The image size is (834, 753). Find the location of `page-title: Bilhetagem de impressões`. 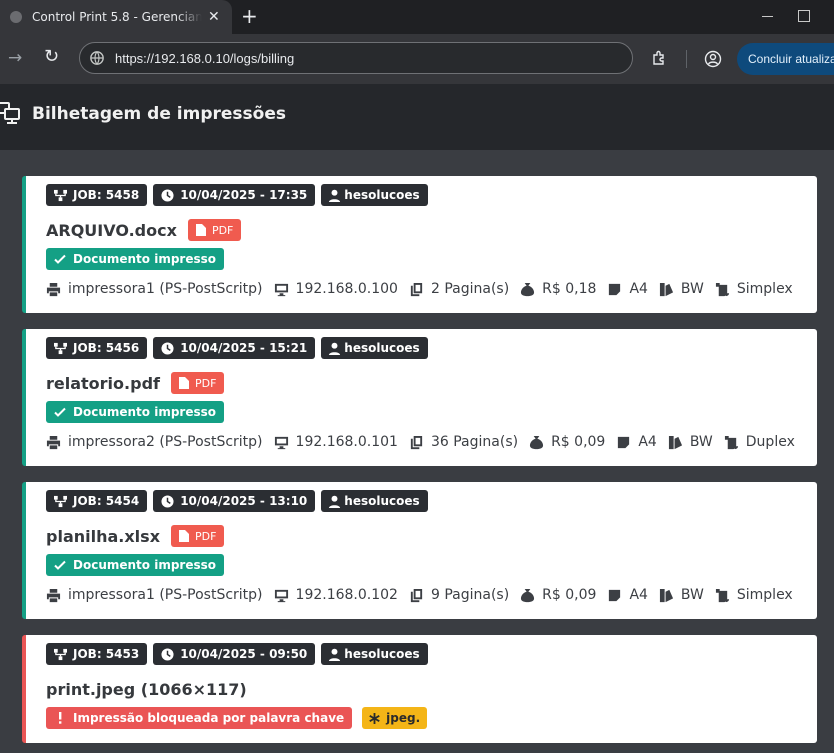

page-title: Bilhetagem de impressões is located at coordinates (159, 114).